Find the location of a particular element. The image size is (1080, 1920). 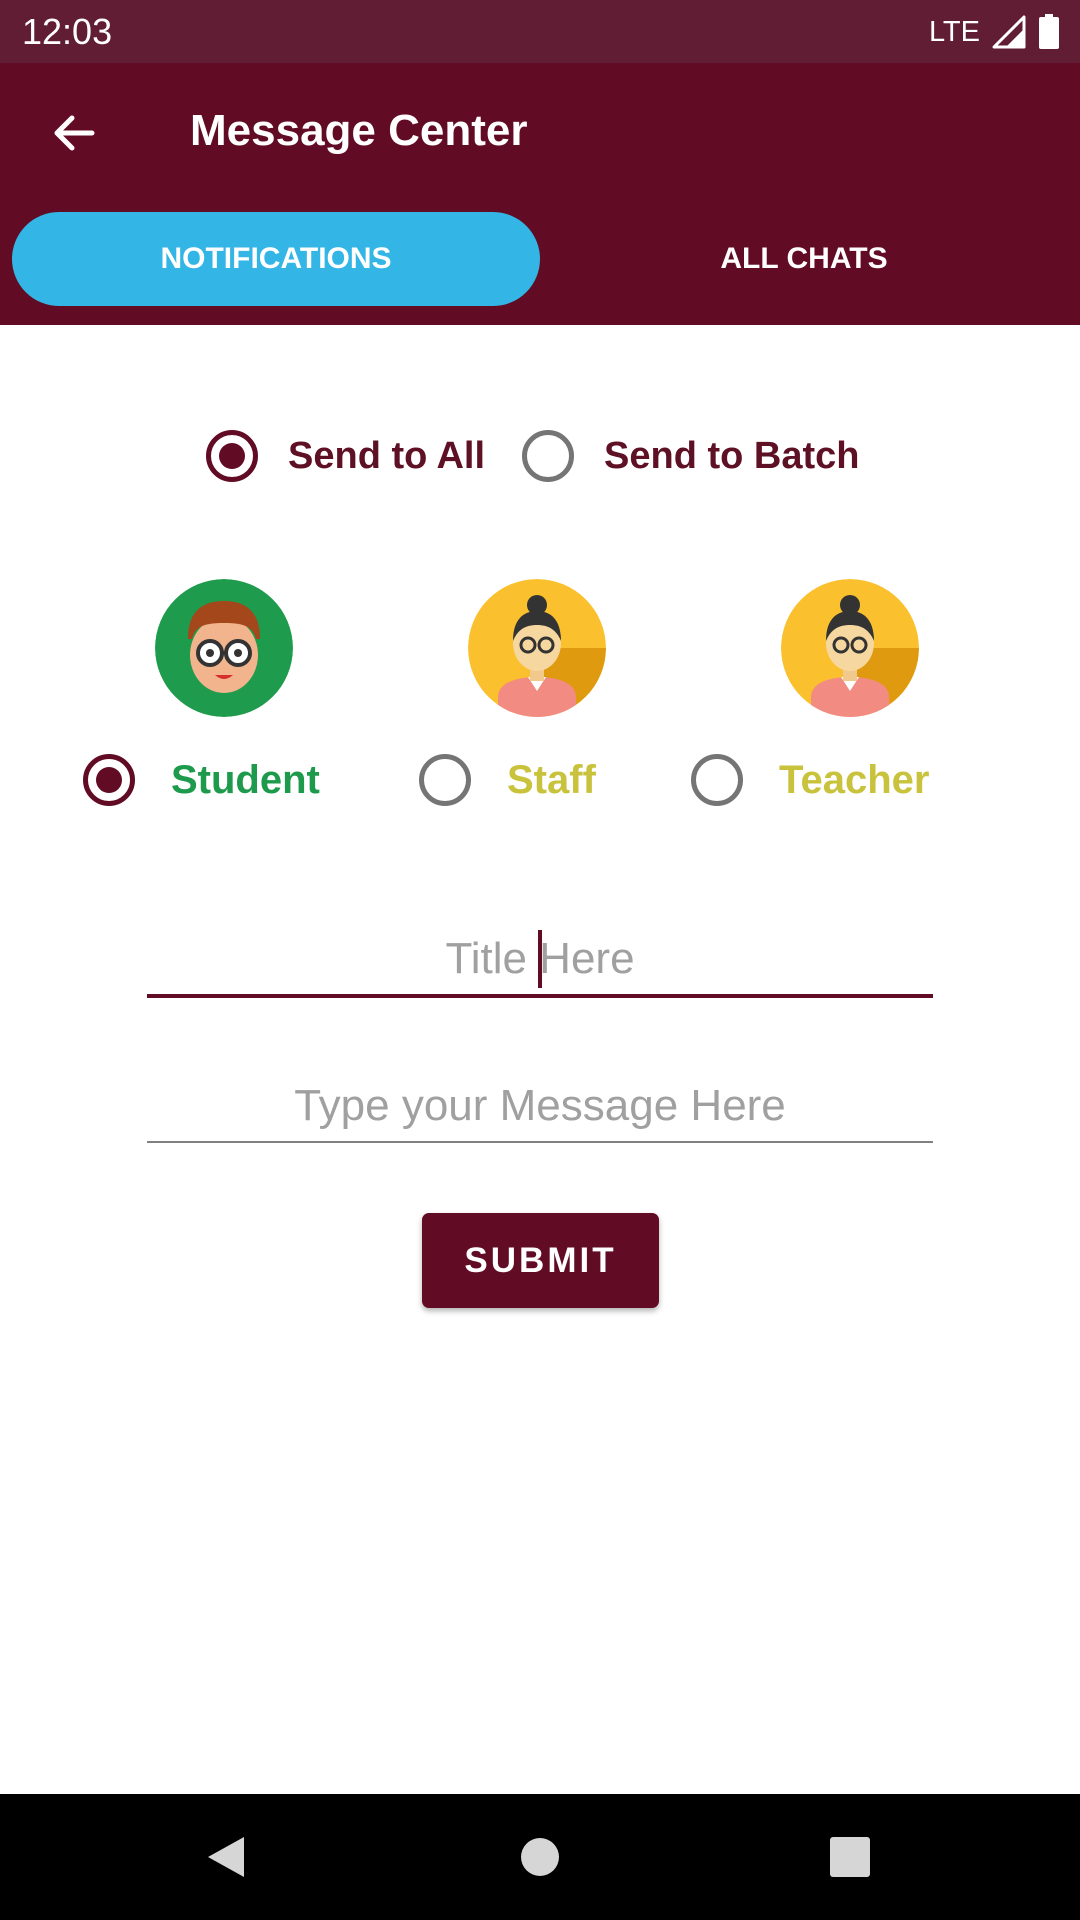

teacher-radio is located at coordinates (717, 780).